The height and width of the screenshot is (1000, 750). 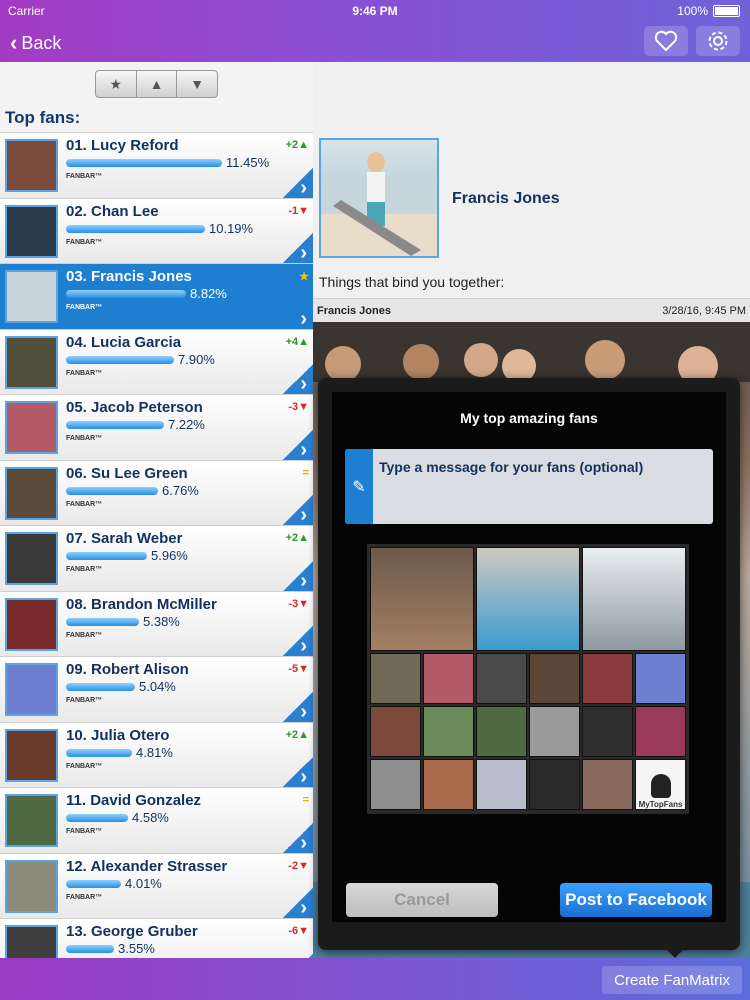 What do you see at coordinates (231, 228) in the screenshot?
I see `fan-percentage: 10.19%` at bounding box center [231, 228].